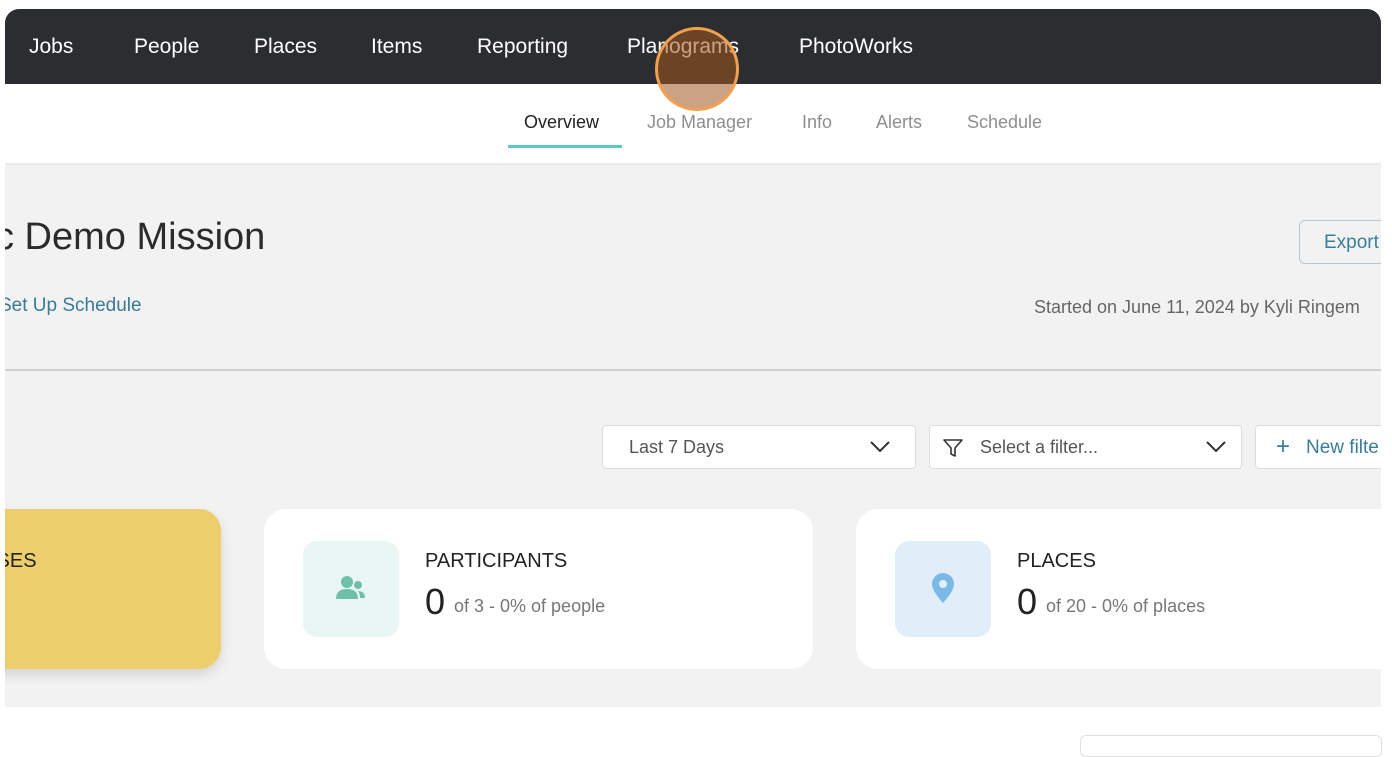 This screenshot has width=1392, height=757. What do you see at coordinates (51, 47) in the screenshot?
I see `nav-jobs: Jobs` at bounding box center [51, 47].